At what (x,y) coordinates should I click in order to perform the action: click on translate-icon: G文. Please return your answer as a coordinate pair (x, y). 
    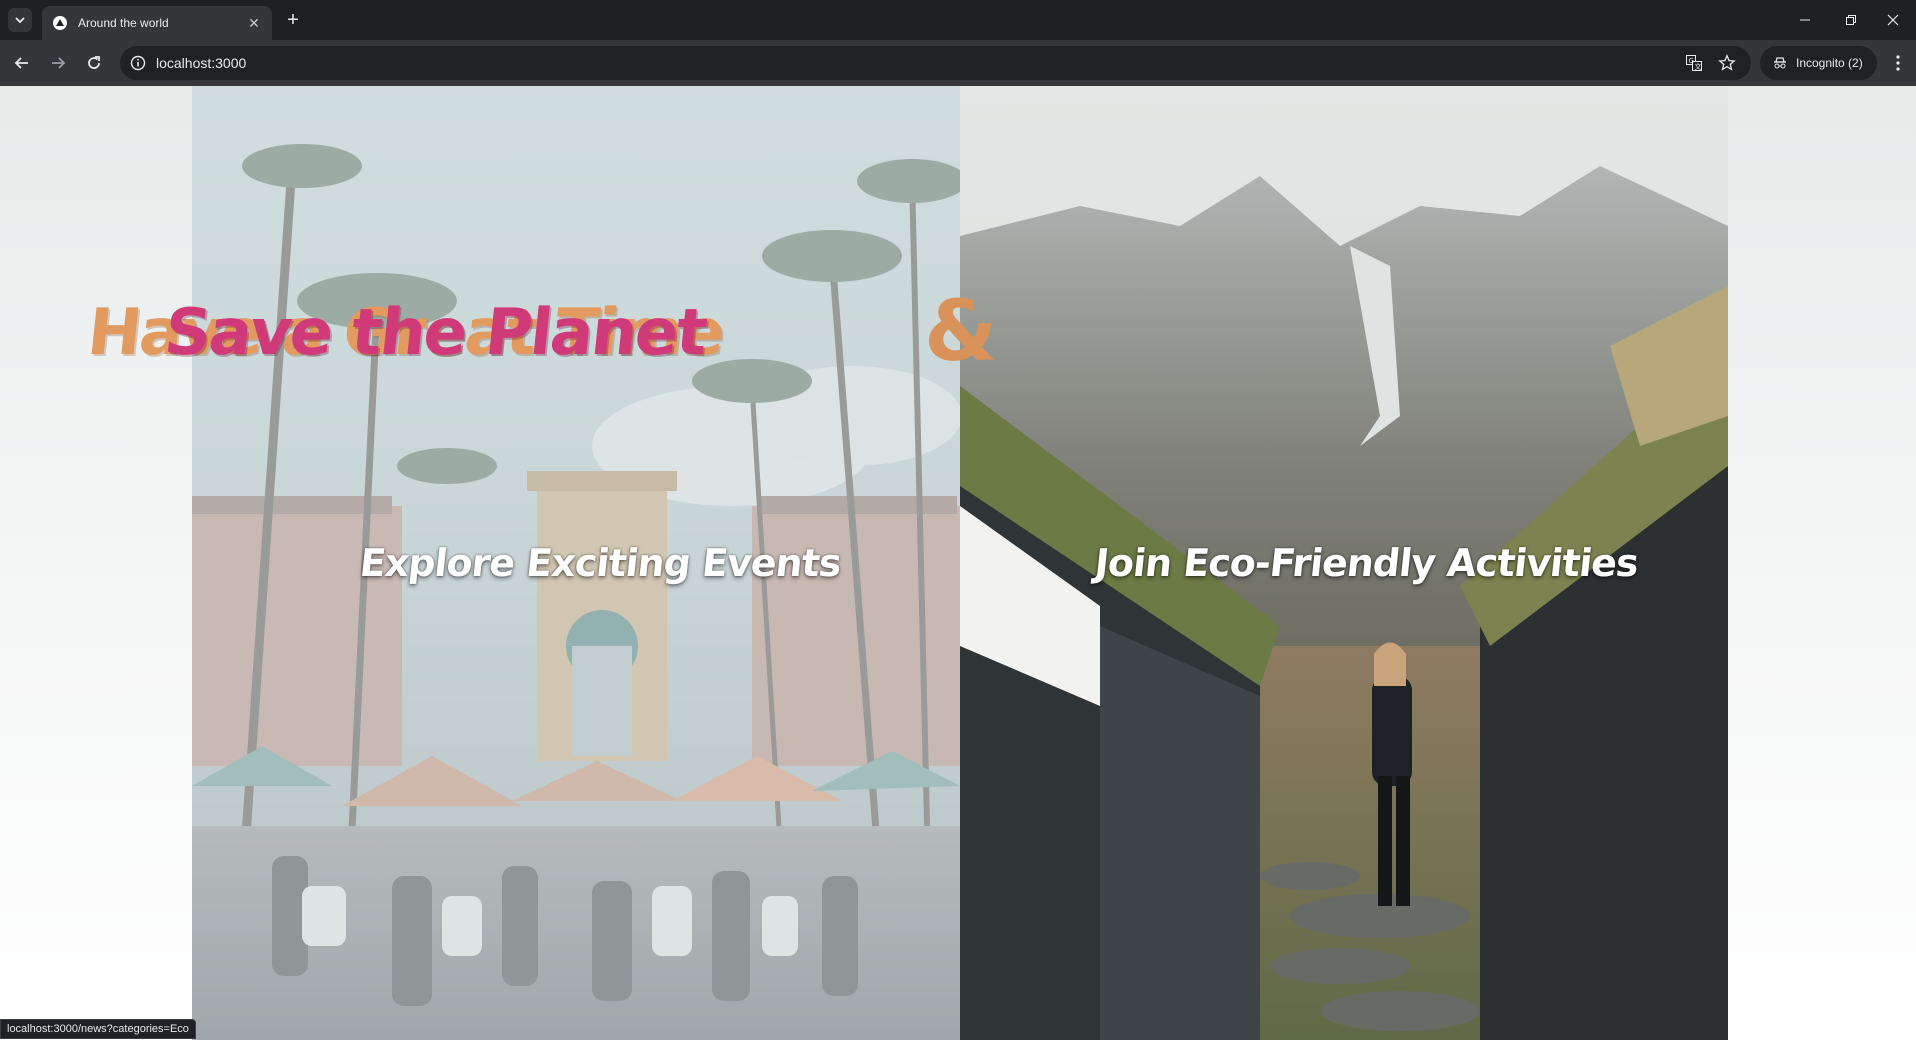
    Looking at the image, I should click on (1694, 63).